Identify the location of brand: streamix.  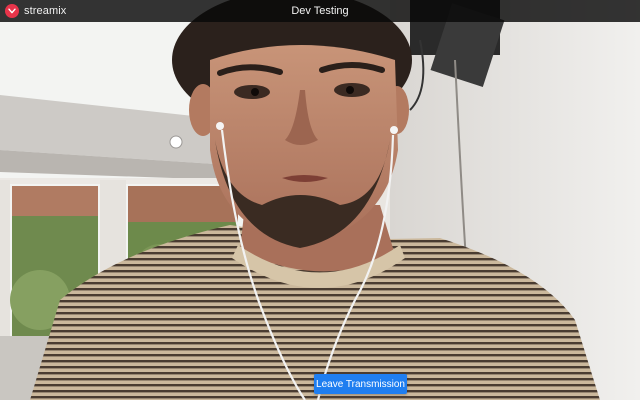
(35, 11).